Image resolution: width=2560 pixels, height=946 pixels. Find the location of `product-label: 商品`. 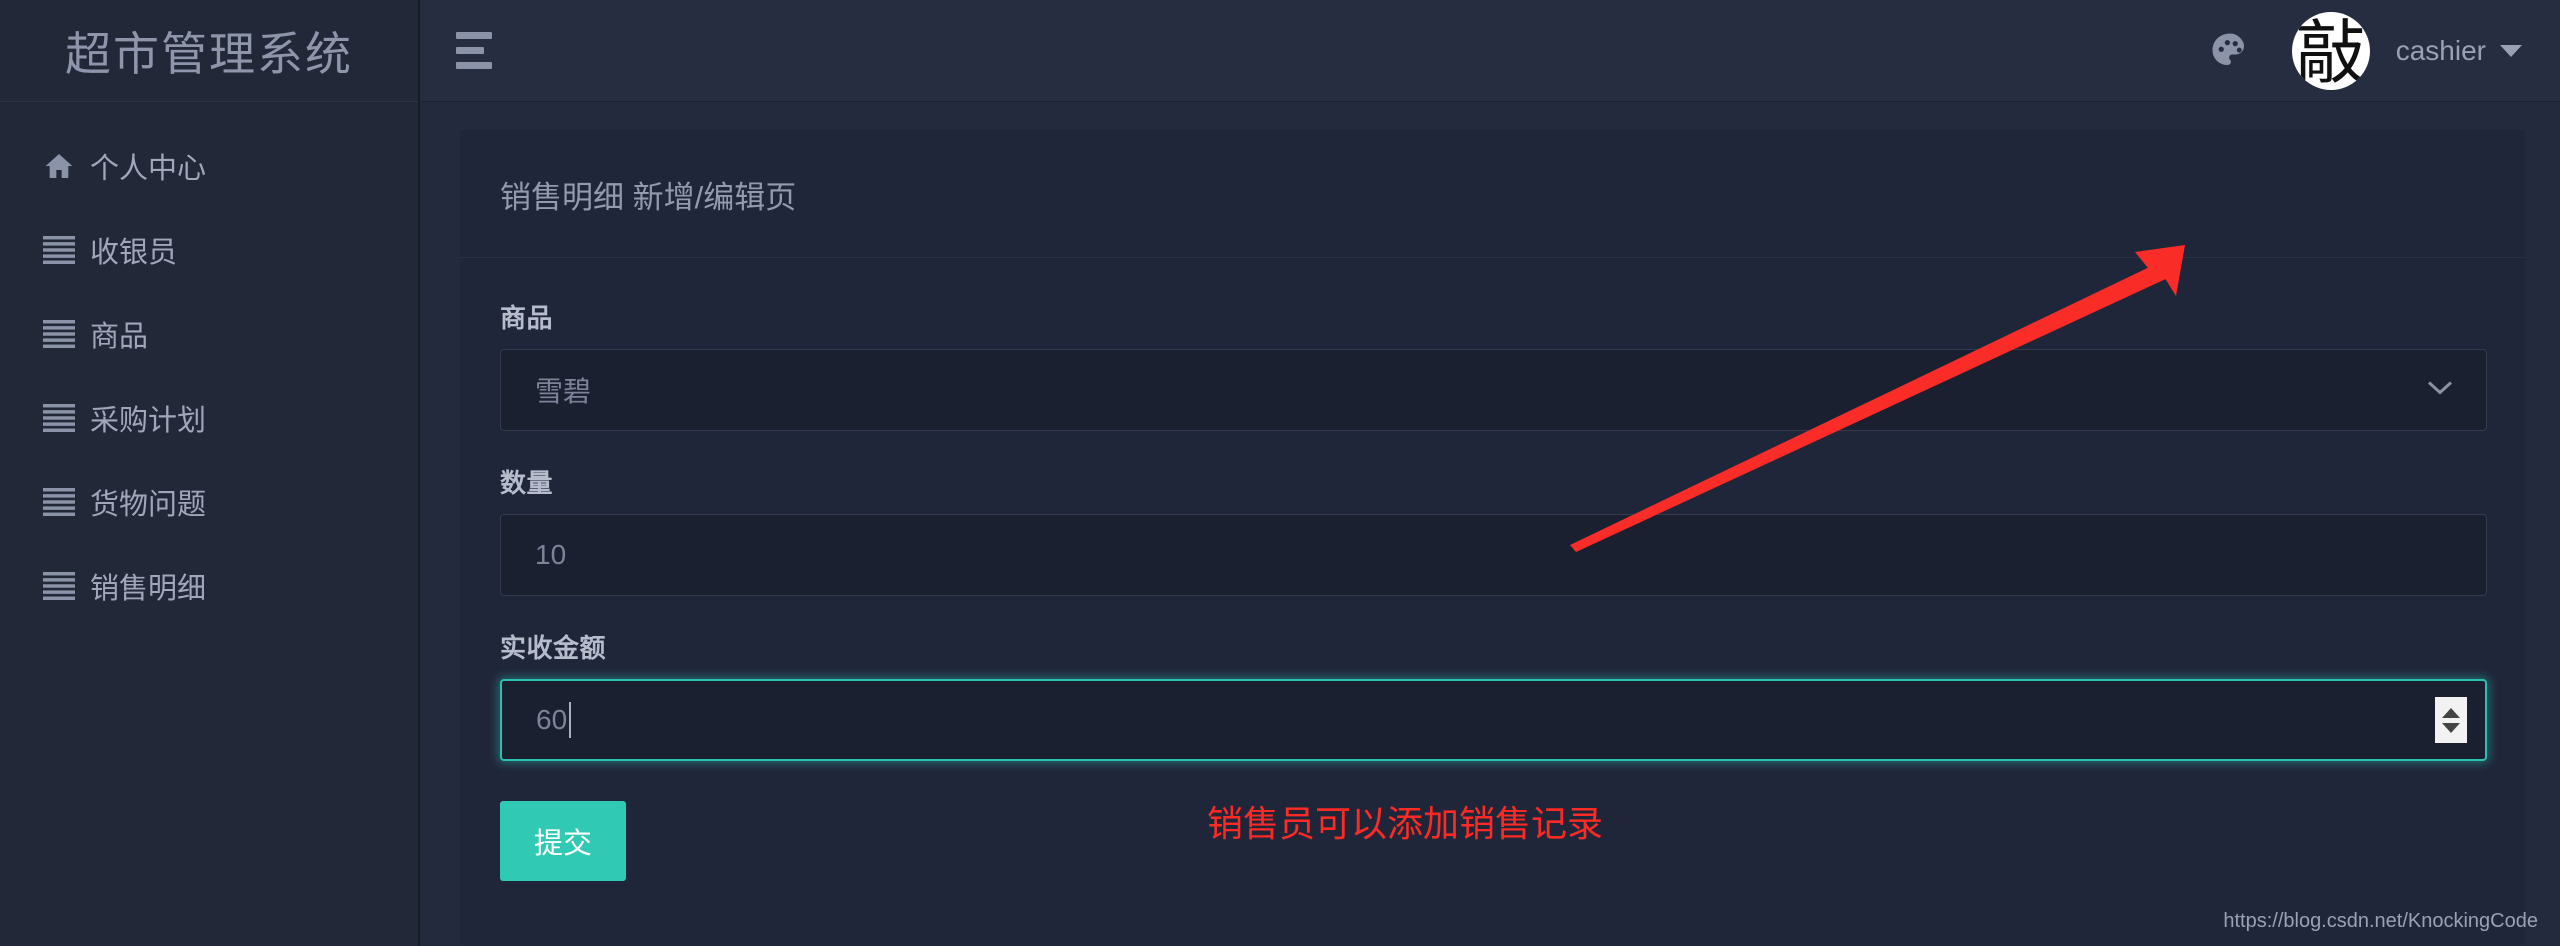

product-label: 商品 is located at coordinates (527, 318).